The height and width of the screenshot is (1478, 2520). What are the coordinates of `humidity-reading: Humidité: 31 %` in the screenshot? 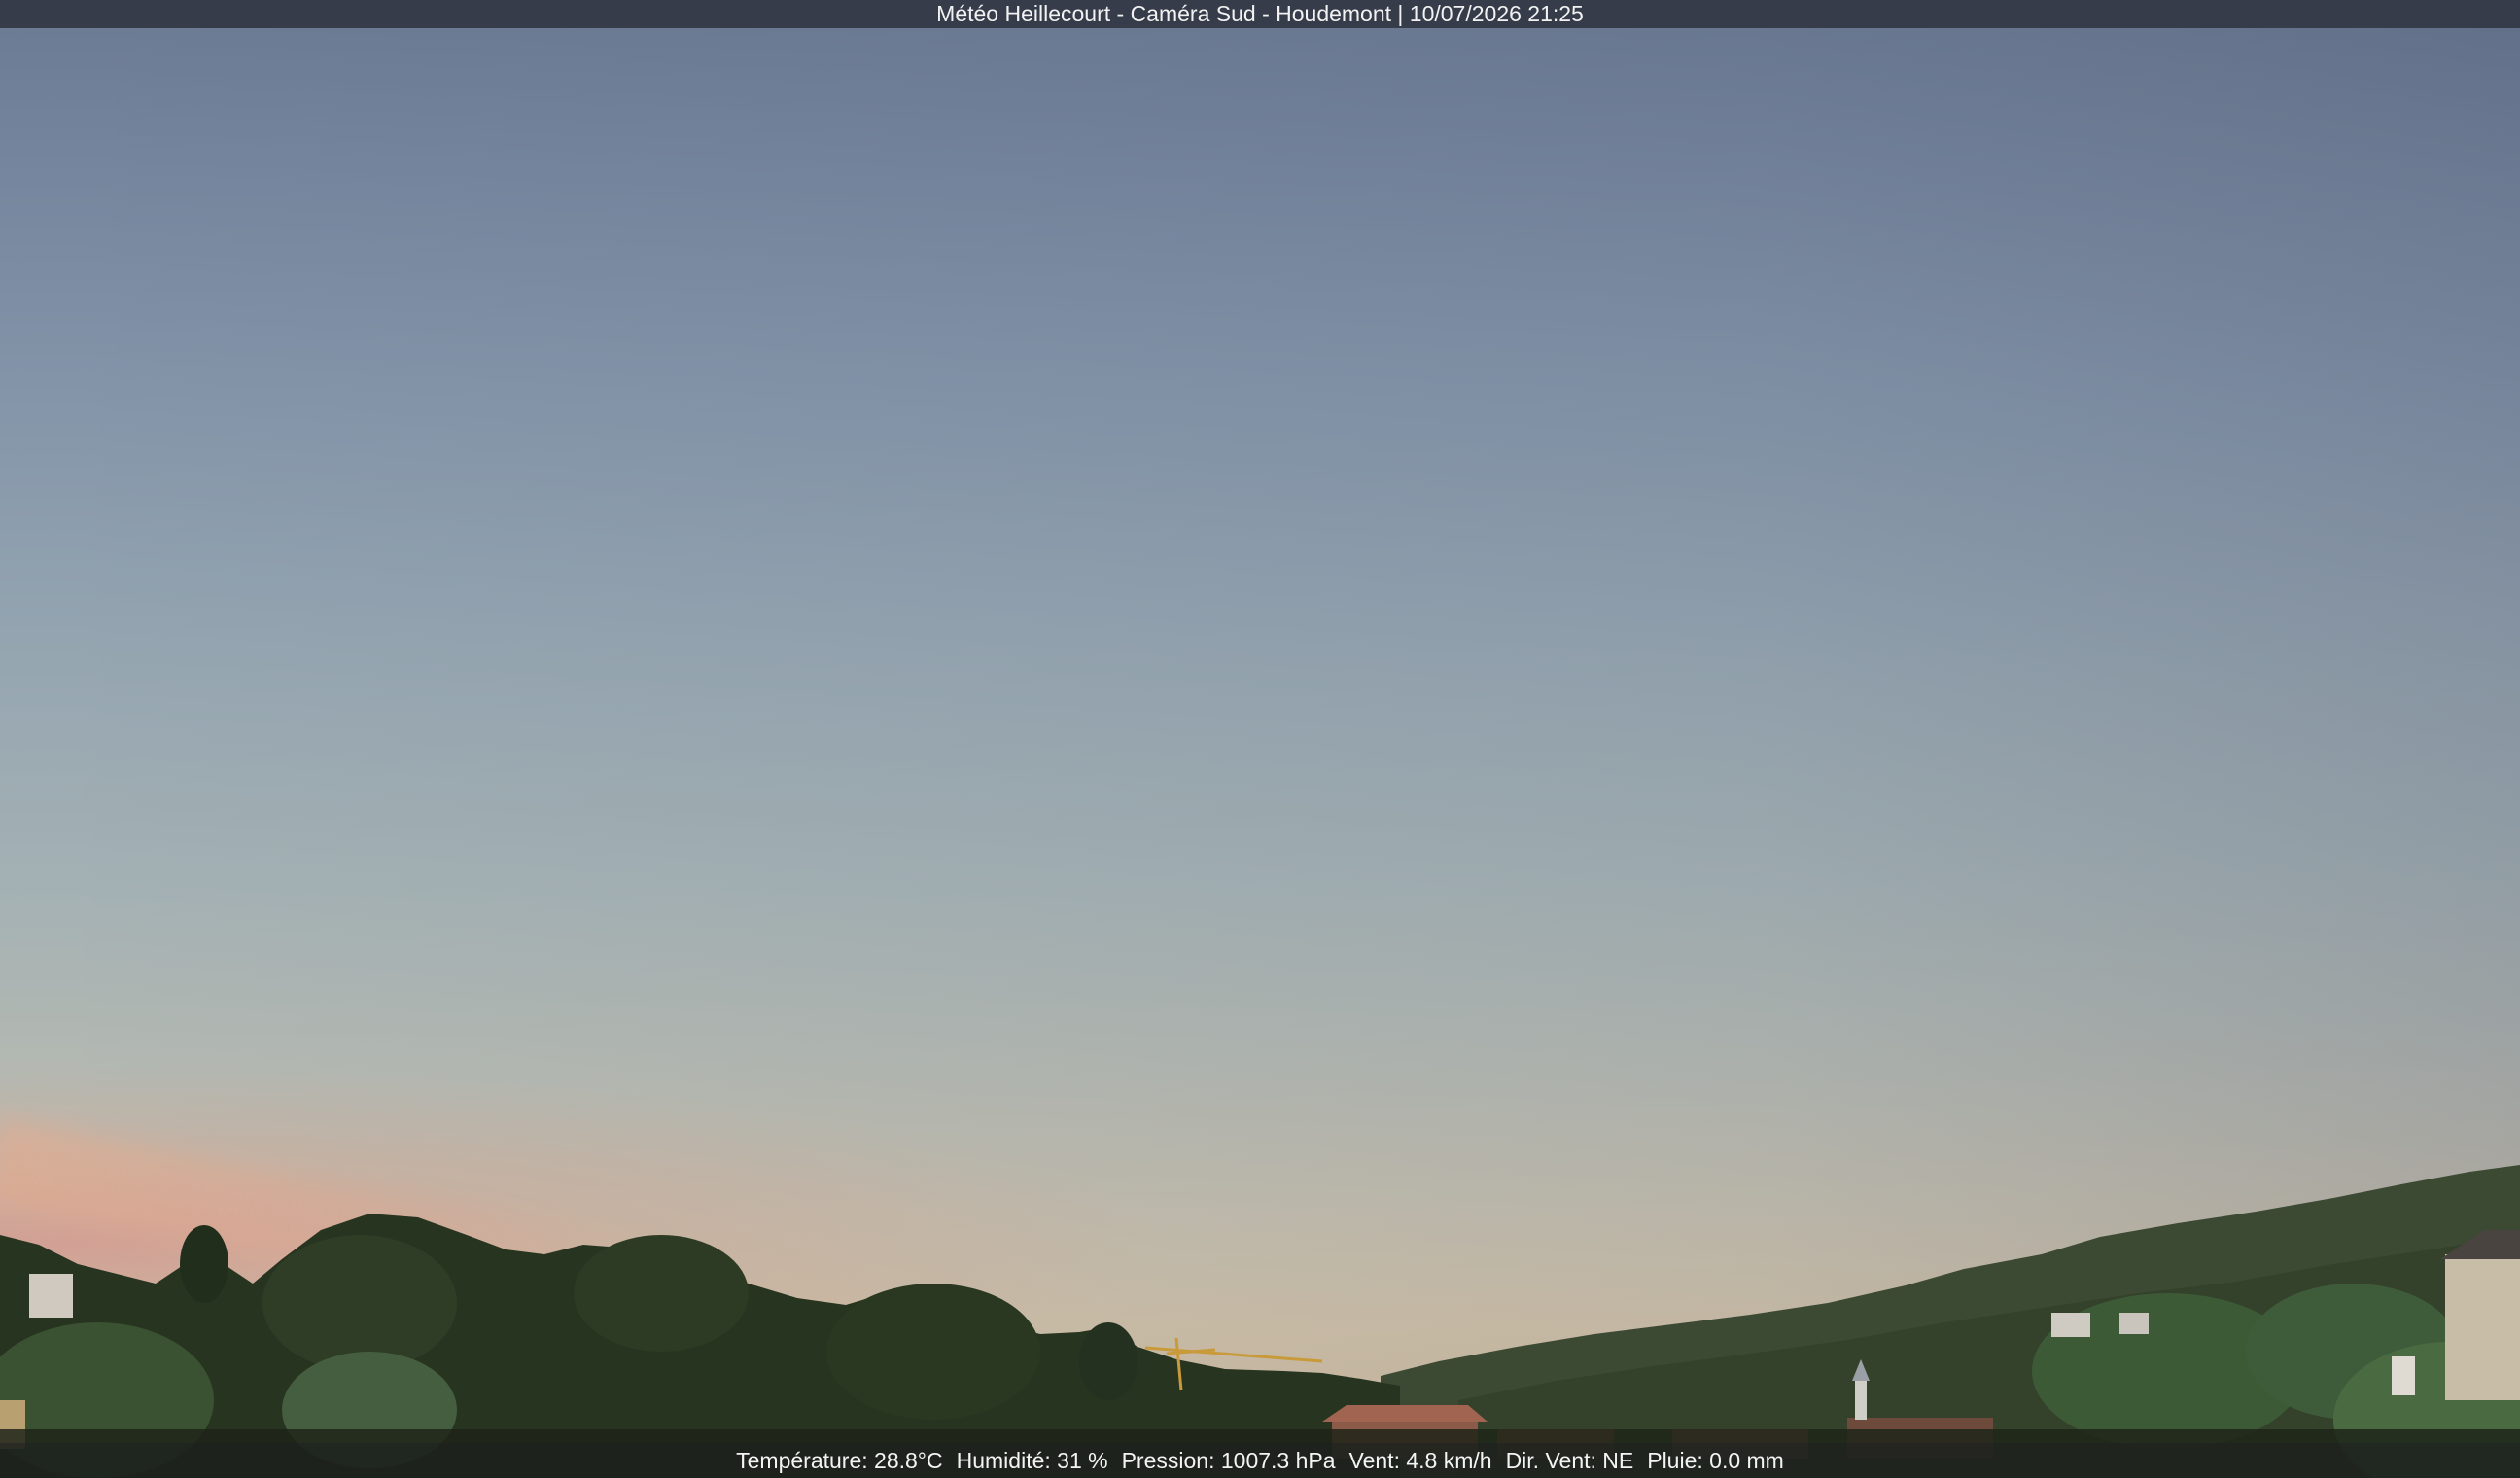 It's located at (1032, 1460).